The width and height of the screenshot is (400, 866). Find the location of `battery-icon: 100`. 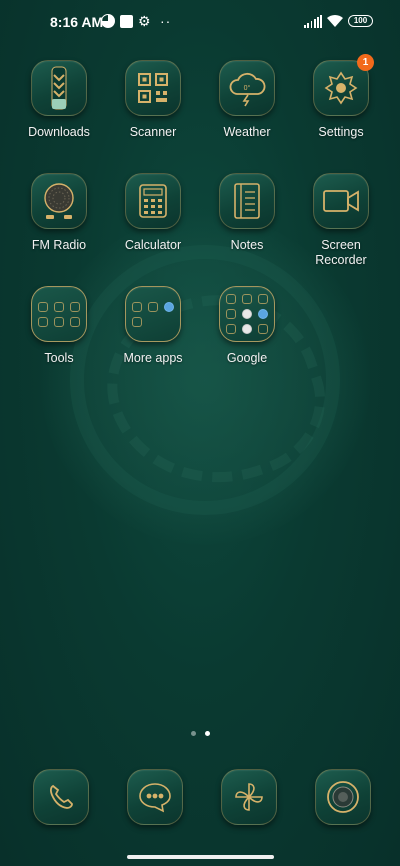

battery-icon: 100 is located at coordinates (360, 21).